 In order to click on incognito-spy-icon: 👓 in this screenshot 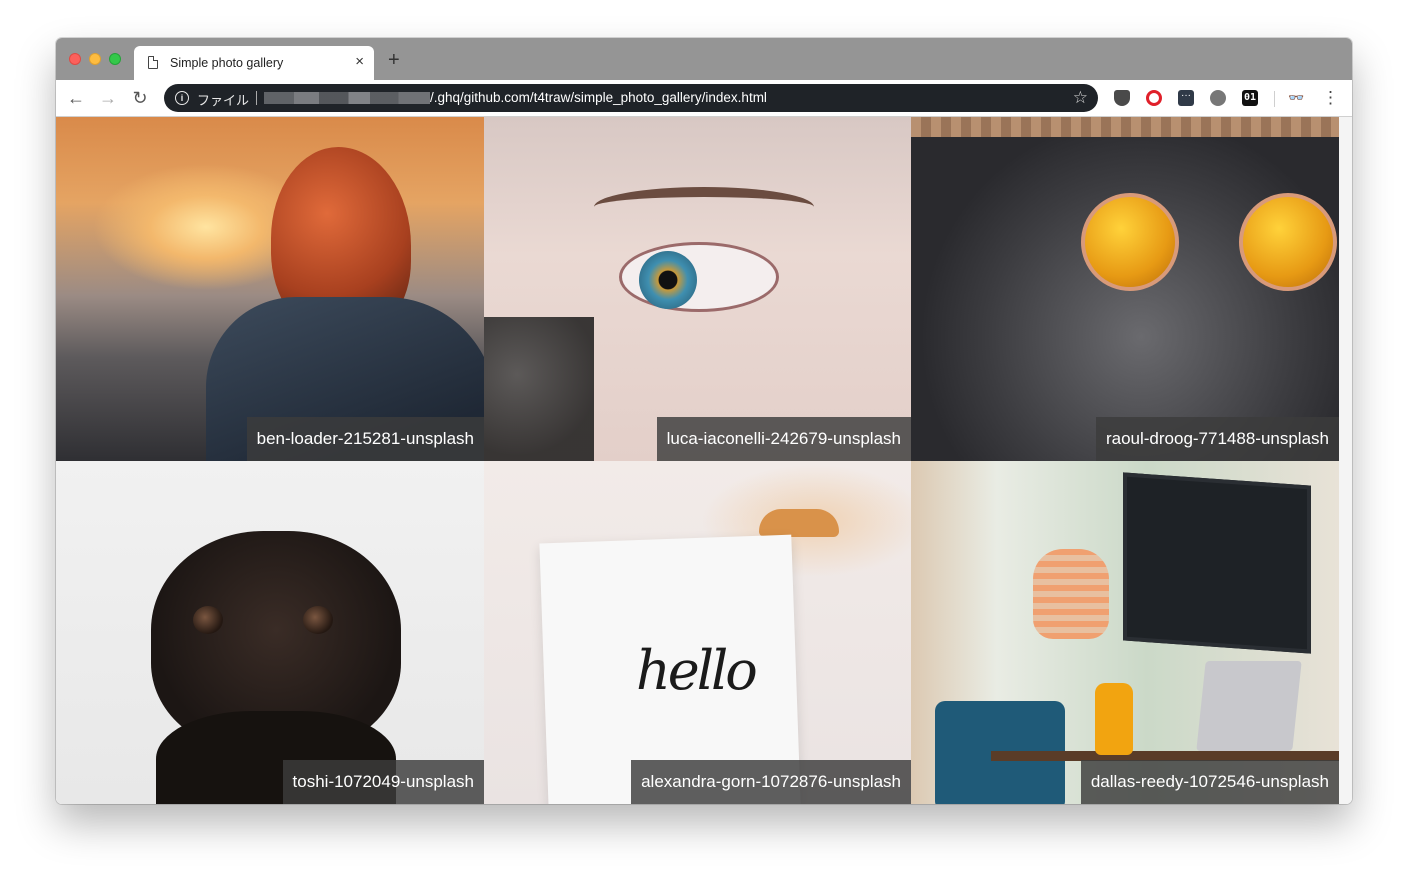, I will do `click(1296, 98)`.